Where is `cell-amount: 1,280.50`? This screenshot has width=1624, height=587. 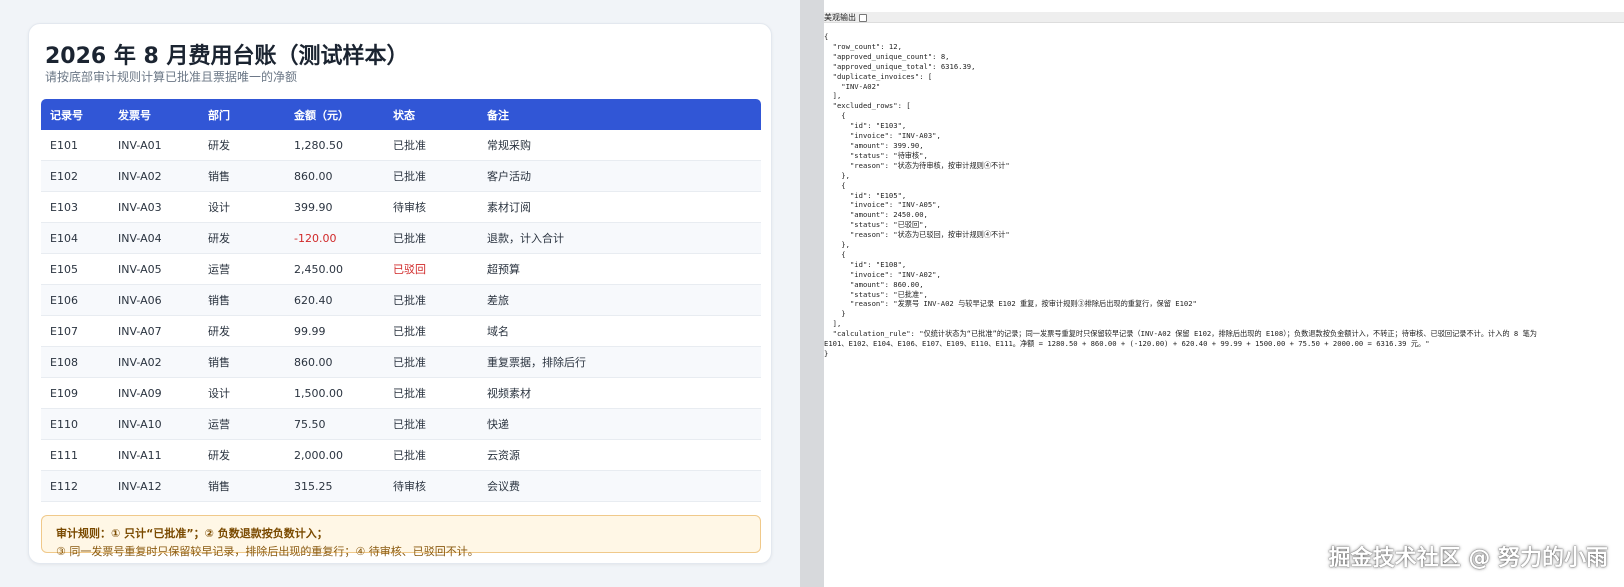 cell-amount: 1,280.50 is located at coordinates (334, 145).